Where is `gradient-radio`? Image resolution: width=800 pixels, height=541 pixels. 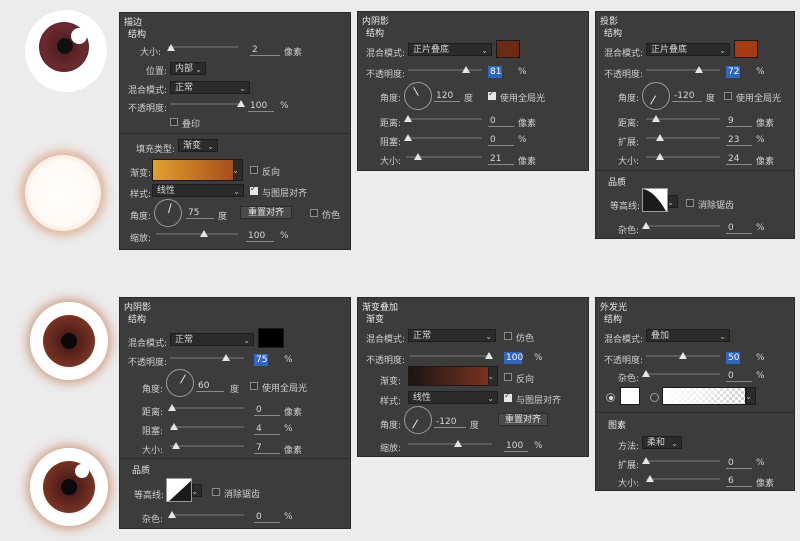 gradient-radio is located at coordinates (654, 397).